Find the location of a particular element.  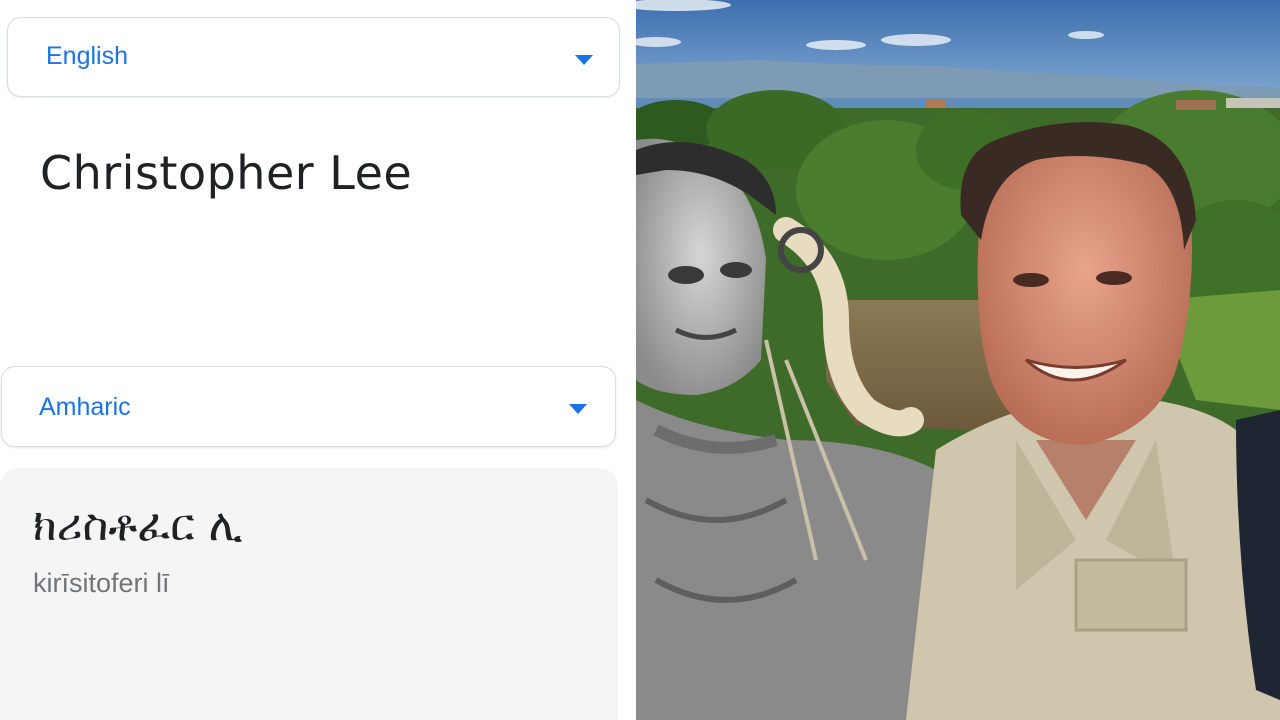

target-language-label: Amharic is located at coordinates (85, 407).